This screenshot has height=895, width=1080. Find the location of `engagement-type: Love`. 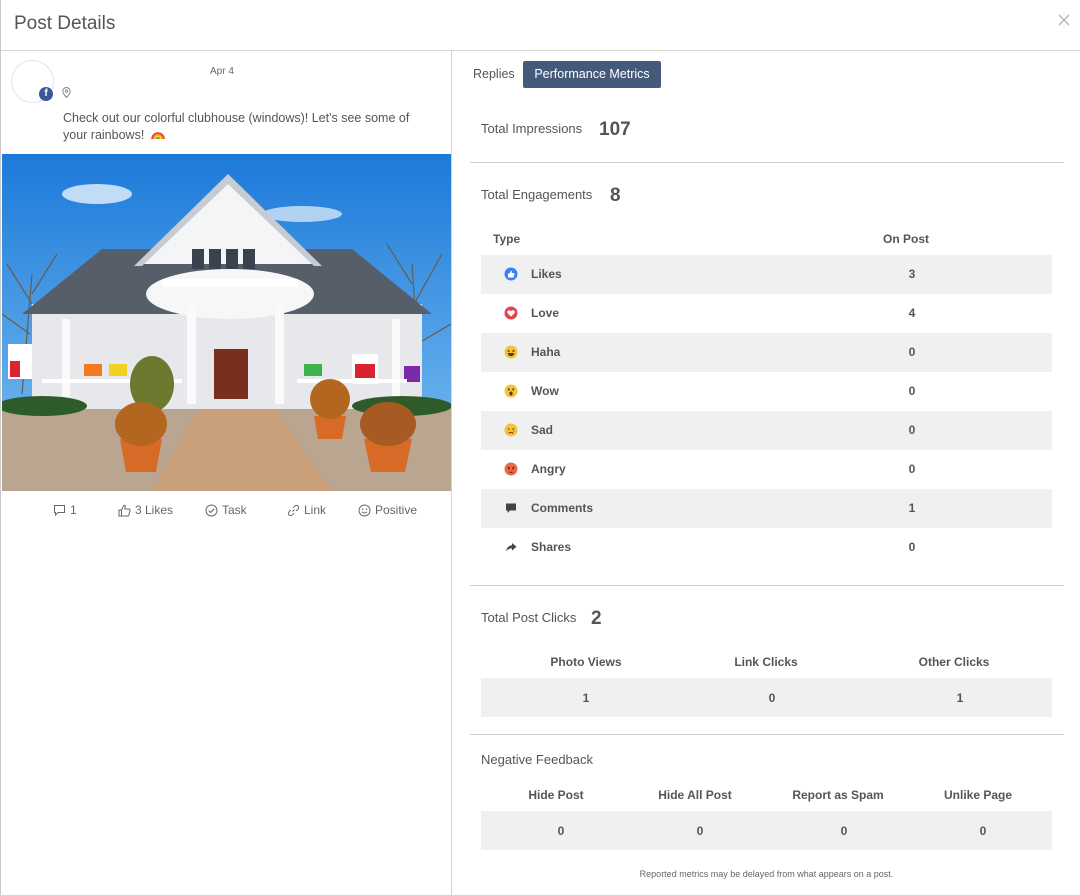

engagement-type: Love is located at coordinates (545, 313).